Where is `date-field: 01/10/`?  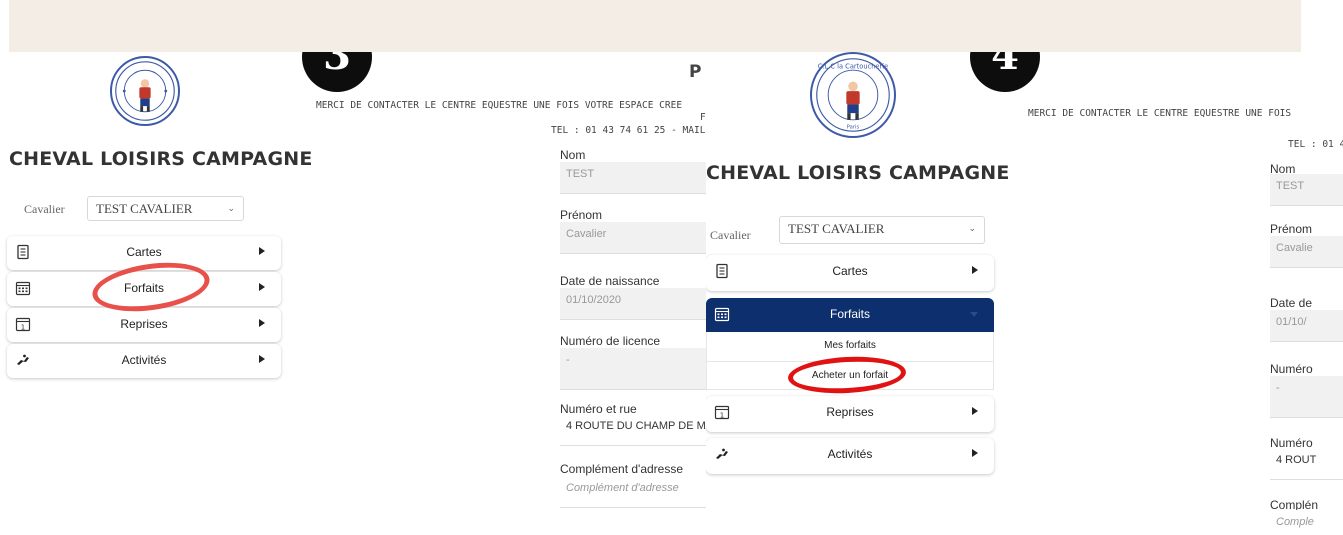
date-field: 01/10/ is located at coordinates (1306, 326).